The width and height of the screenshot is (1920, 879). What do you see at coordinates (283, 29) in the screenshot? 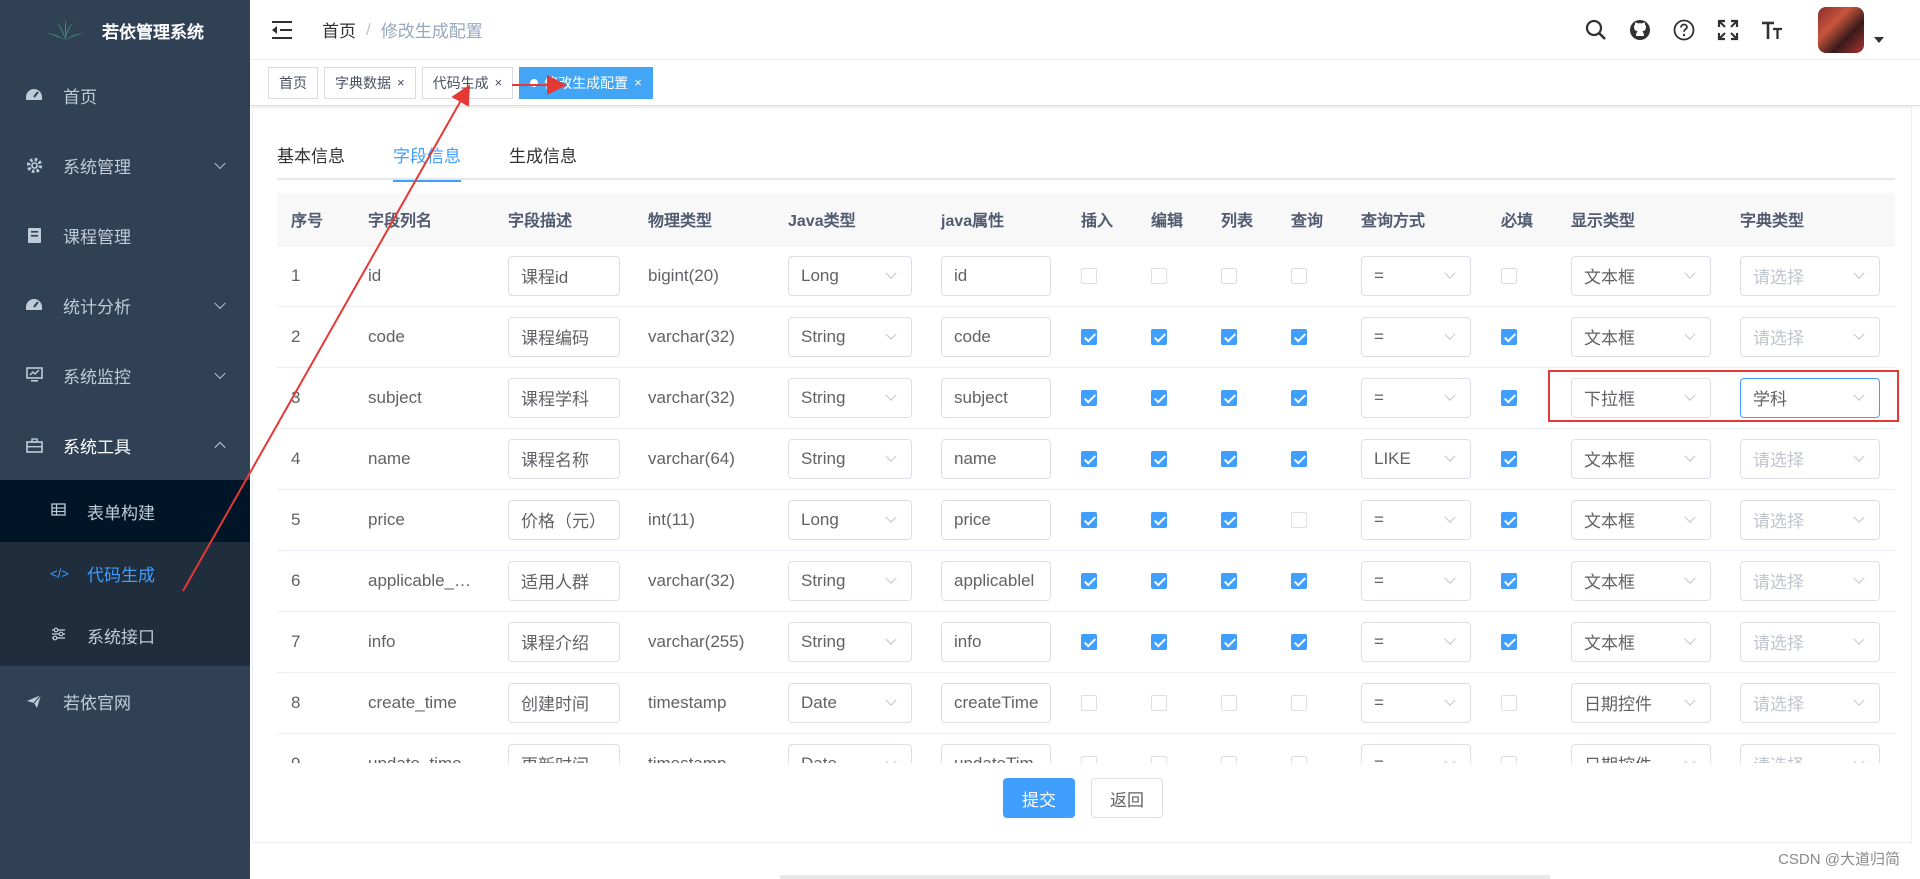
I see `hamburger-icon` at bounding box center [283, 29].